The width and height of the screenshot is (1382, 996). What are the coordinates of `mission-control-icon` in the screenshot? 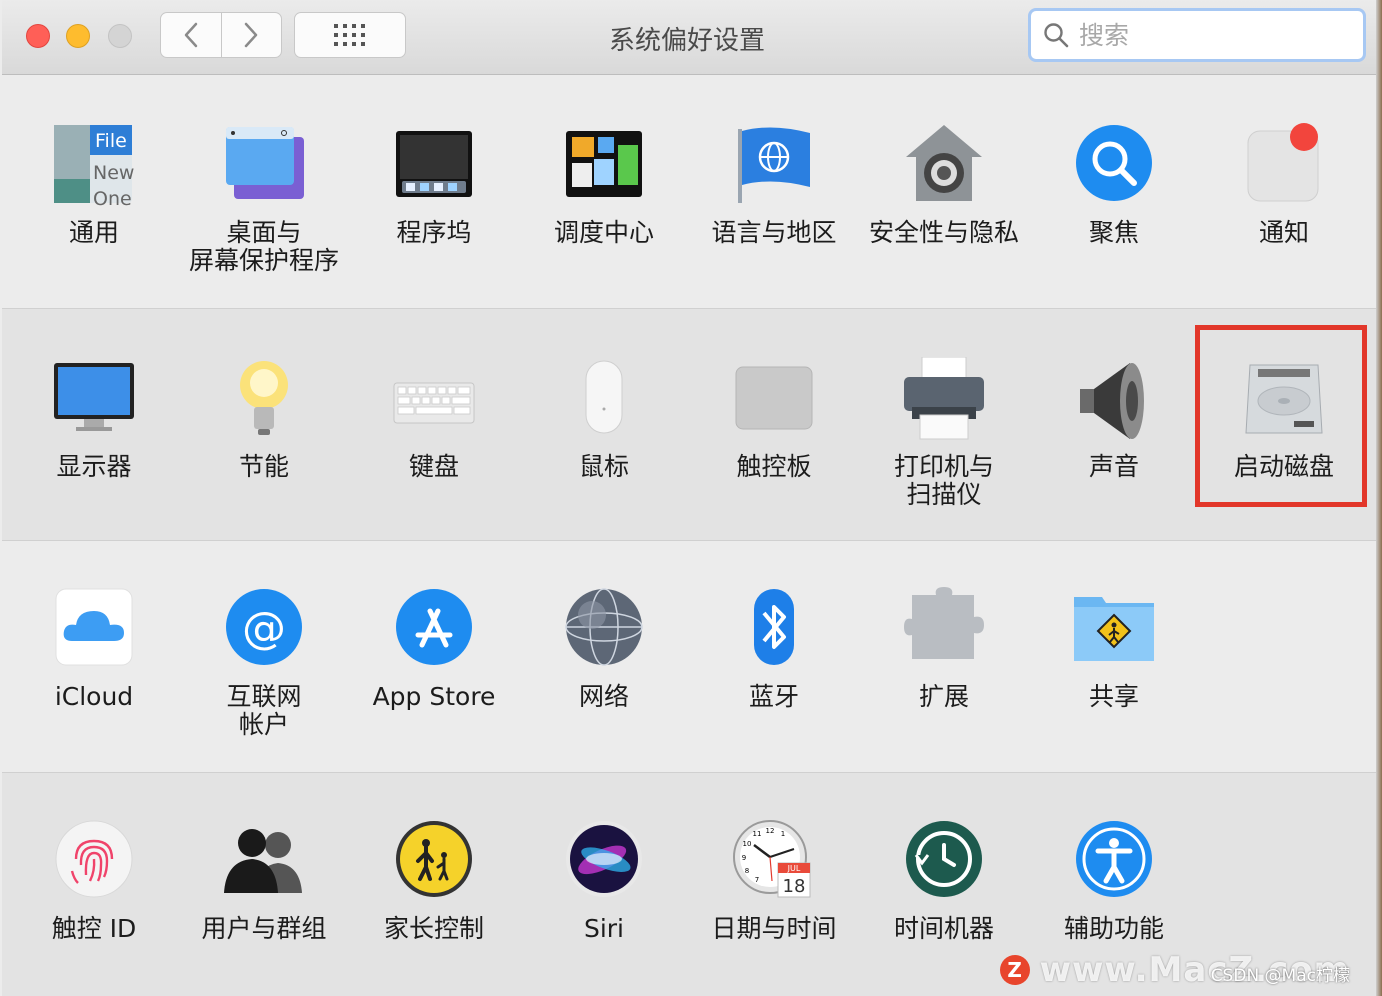 It's located at (604, 164).